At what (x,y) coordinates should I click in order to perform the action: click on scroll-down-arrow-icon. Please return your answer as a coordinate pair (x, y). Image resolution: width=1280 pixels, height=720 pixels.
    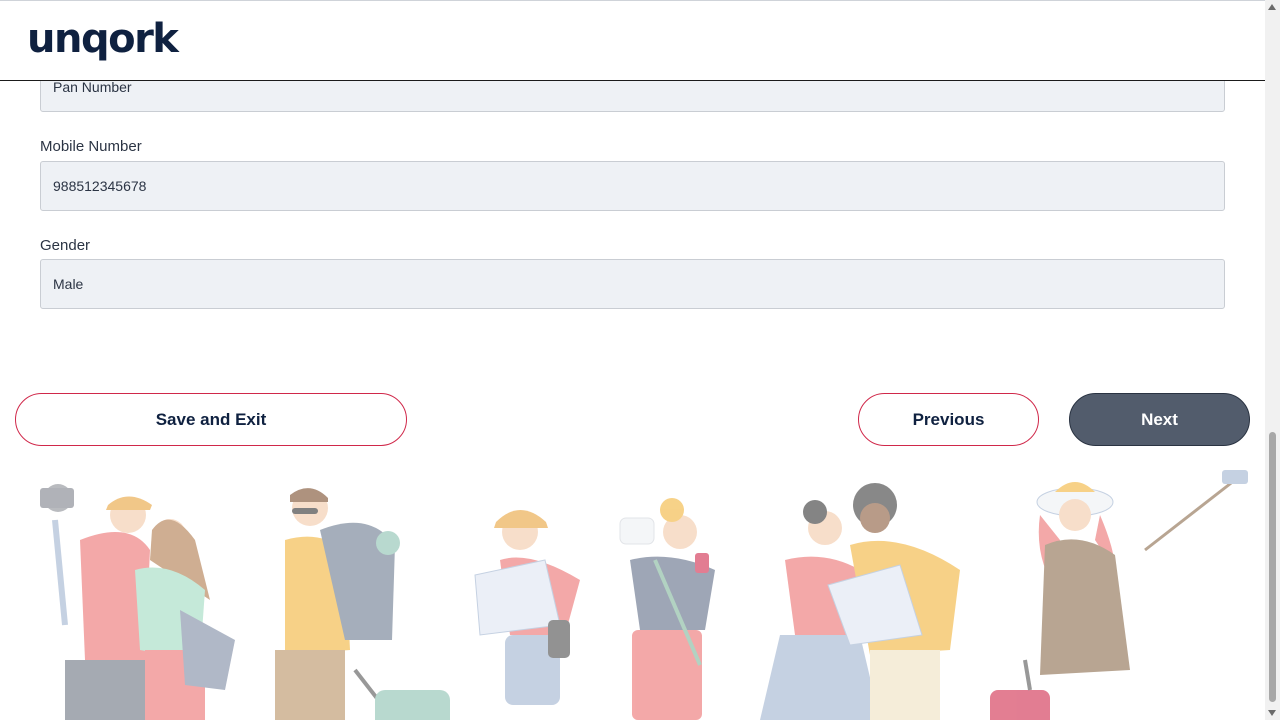
    Looking at the image, I should click on (1272, 713).